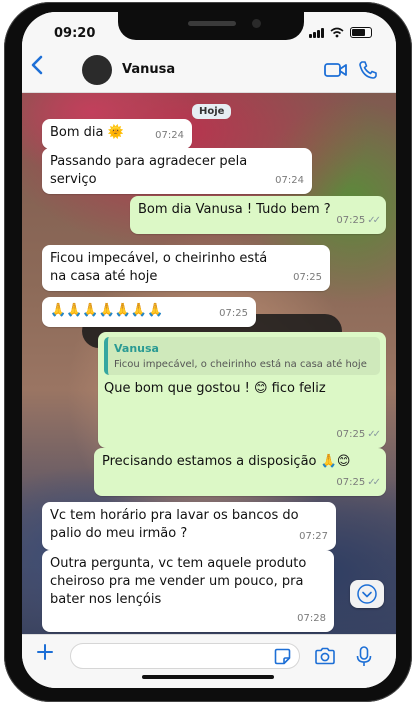 Image resolution: width=417 pixels, height=705 pixels. I want to click on voice-call-button, so click(368, 72).